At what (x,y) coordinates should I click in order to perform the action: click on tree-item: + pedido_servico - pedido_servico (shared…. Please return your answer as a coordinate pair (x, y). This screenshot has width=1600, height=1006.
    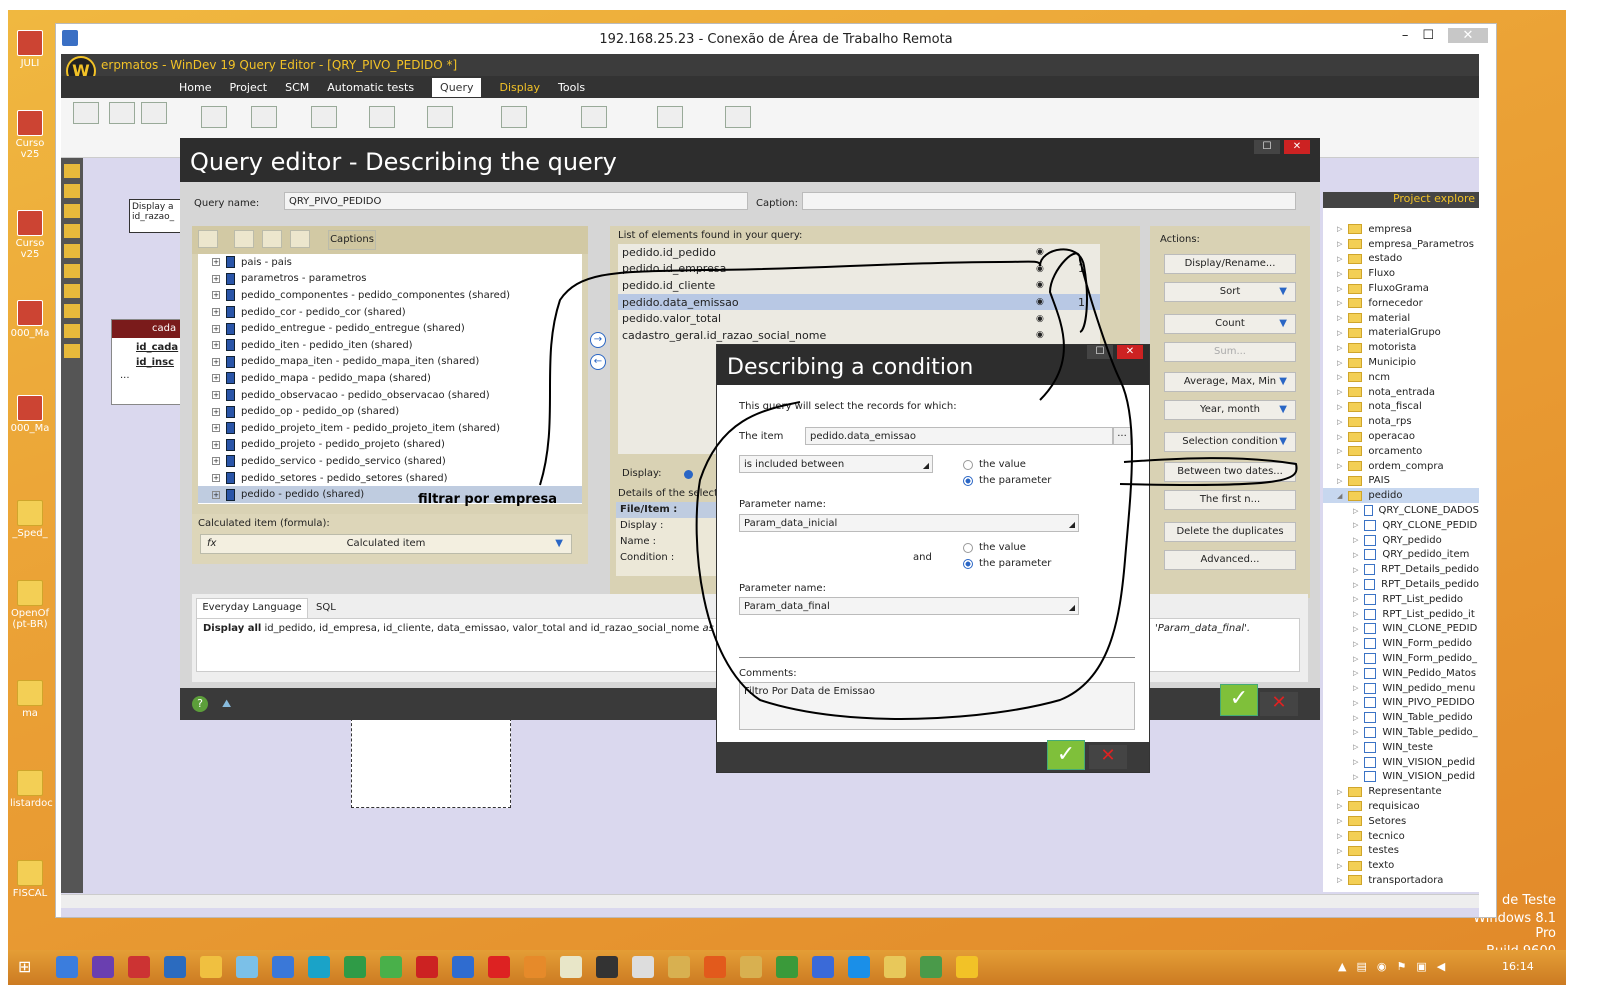
    Looking at the image, I should click on (390, 461).